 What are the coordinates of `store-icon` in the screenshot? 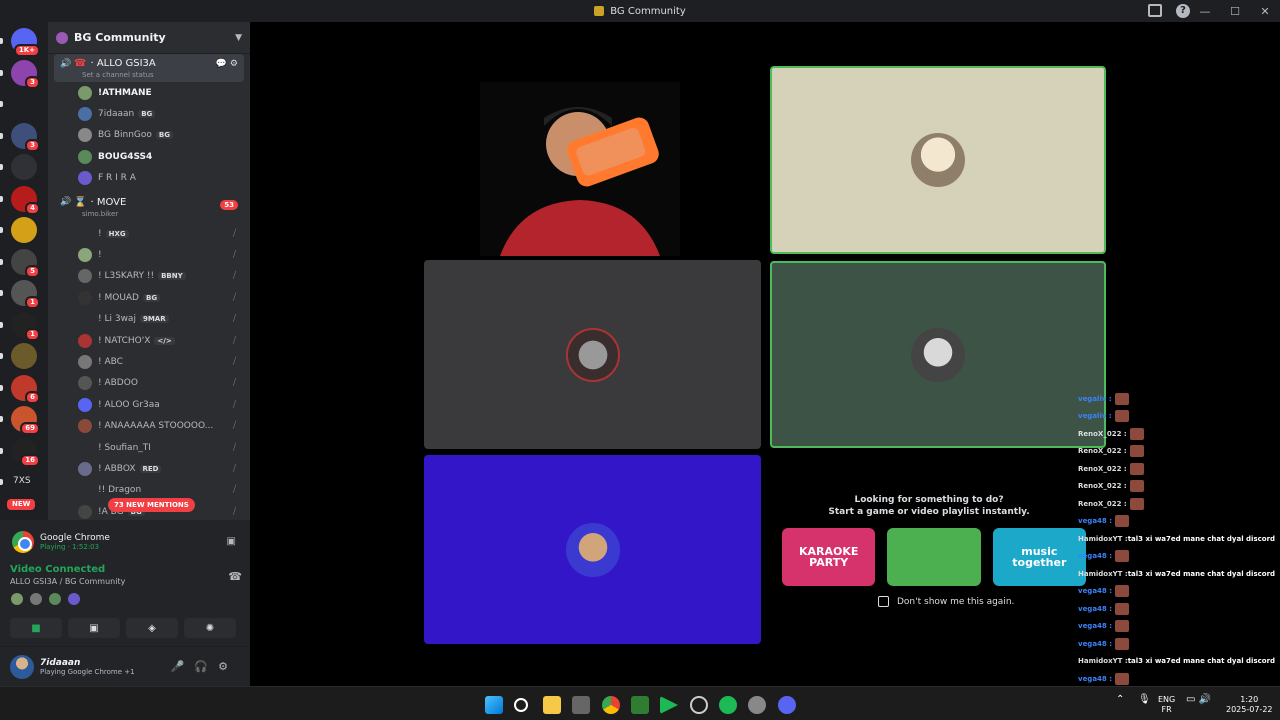 It's located at (581, 705).